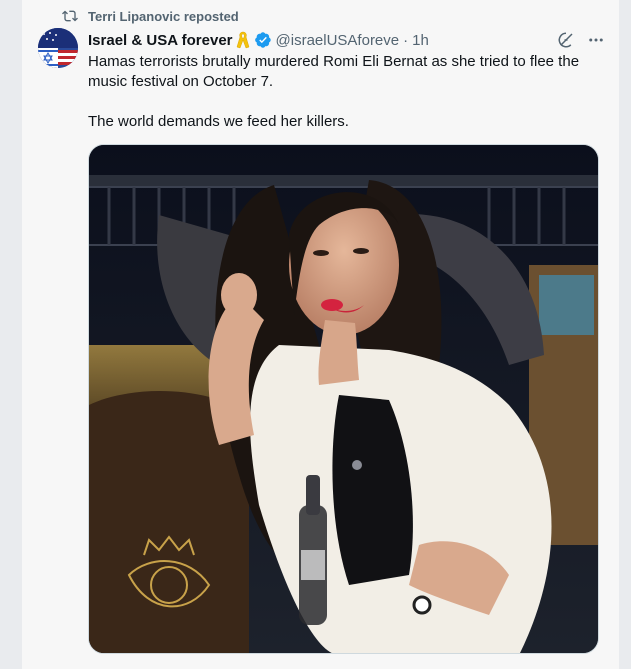 The image size is (631, 669). What do you see at coordinates (596, 40) in the screenshot?
I see `more-options-icon` at bounding box center [596, 40].